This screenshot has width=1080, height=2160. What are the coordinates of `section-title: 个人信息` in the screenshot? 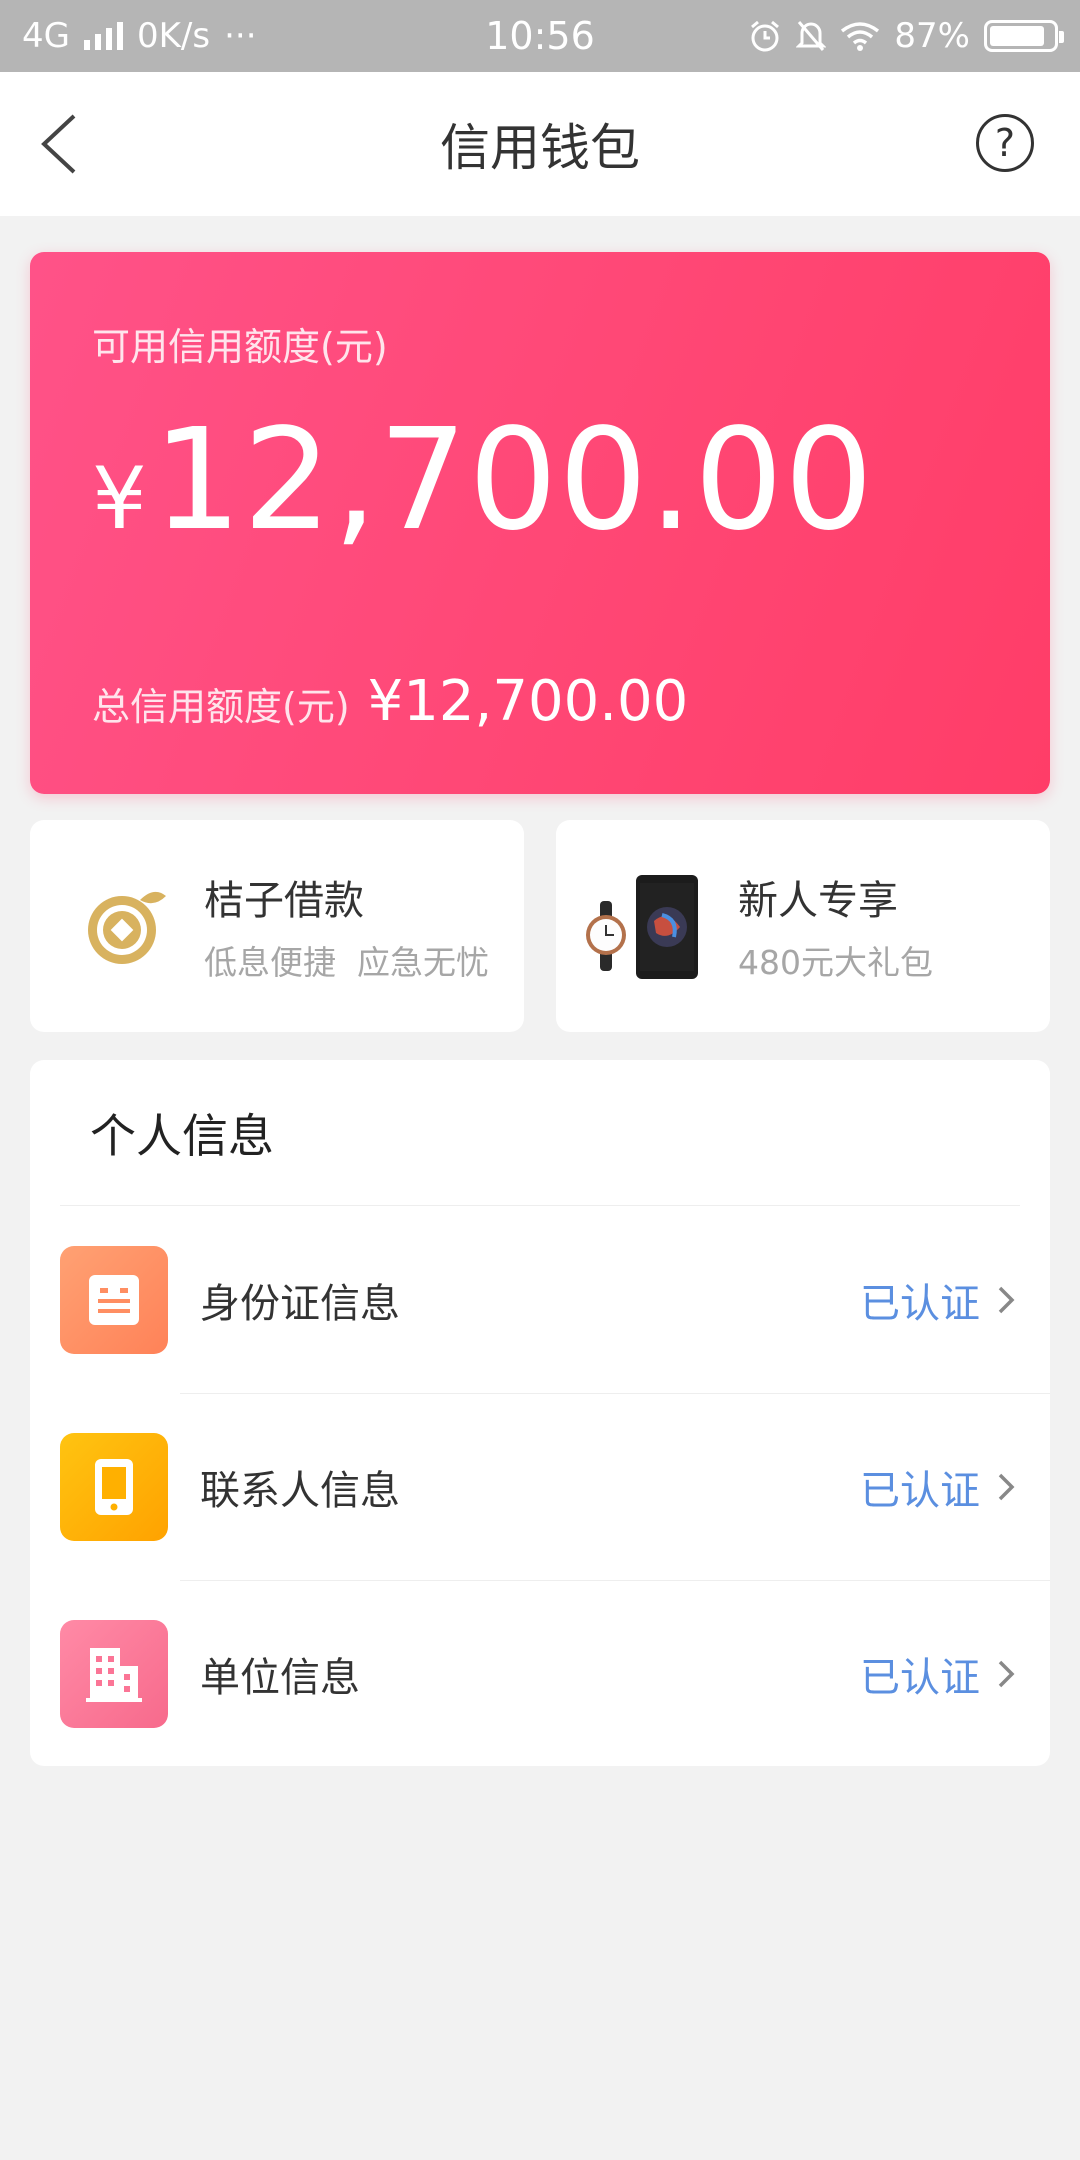 It's located at (540, 1133).